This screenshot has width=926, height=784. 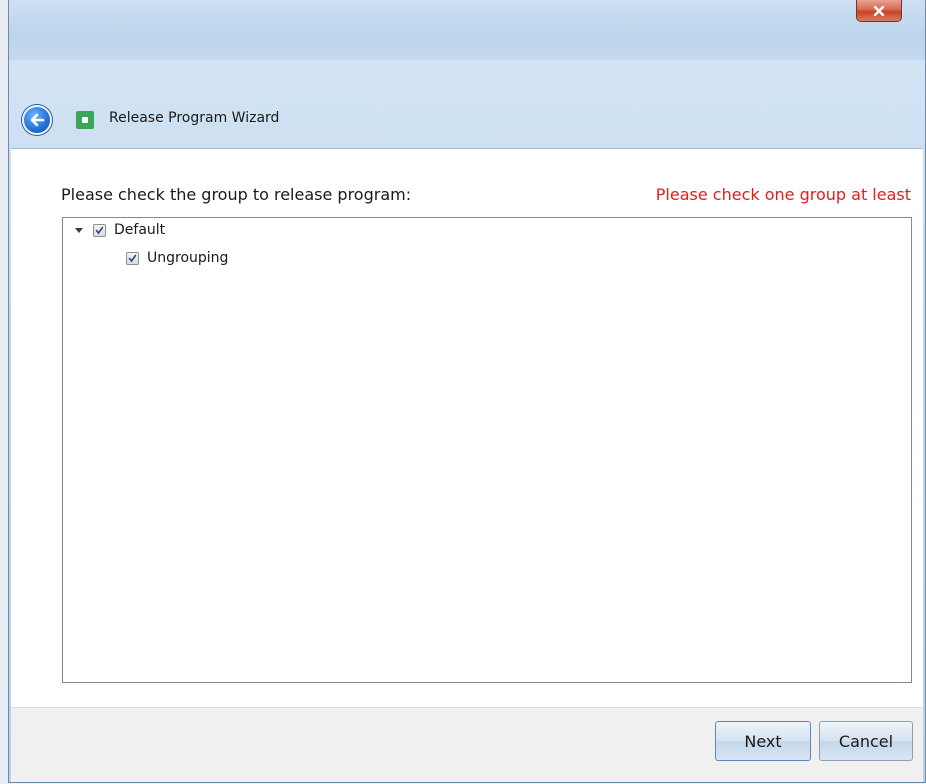 I want to click on wizard-title: Release Program Wizard, so click(x=194, y=118).